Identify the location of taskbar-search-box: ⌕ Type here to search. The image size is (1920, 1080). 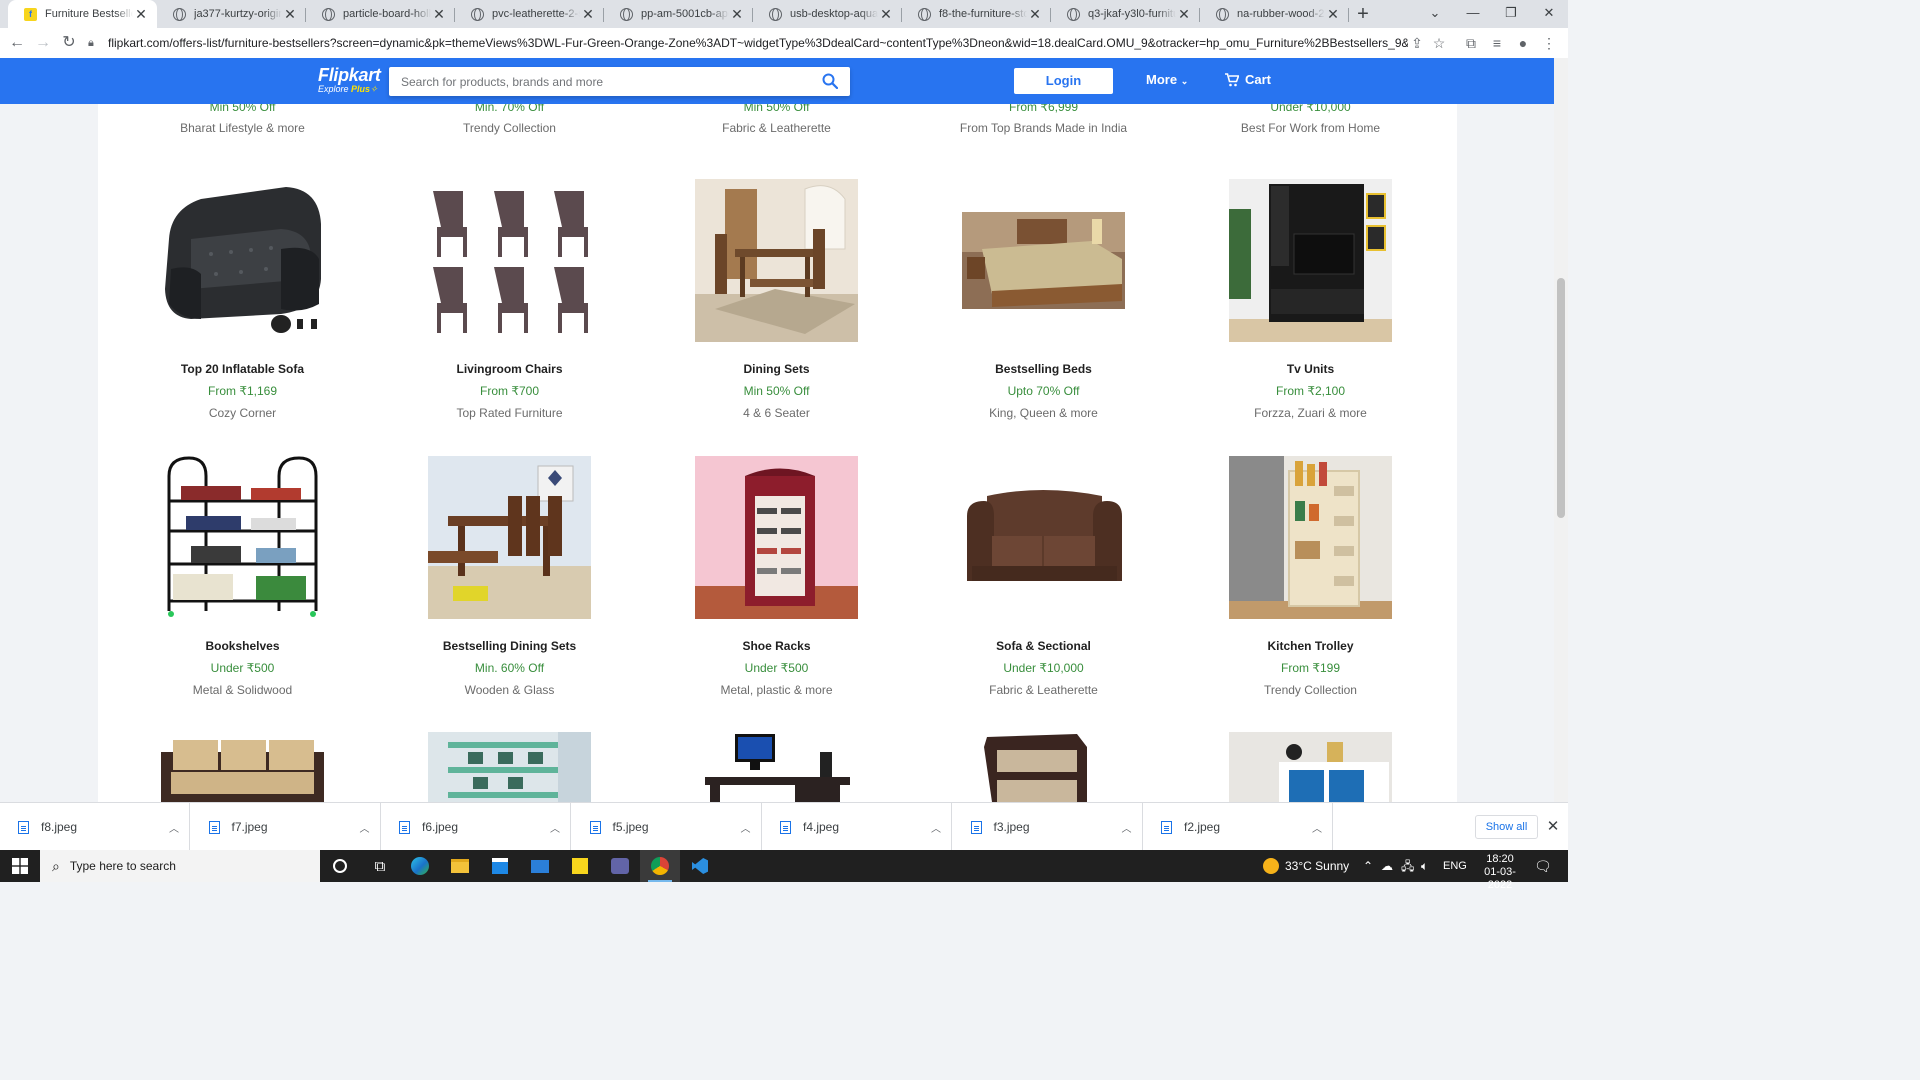
(180, 866).